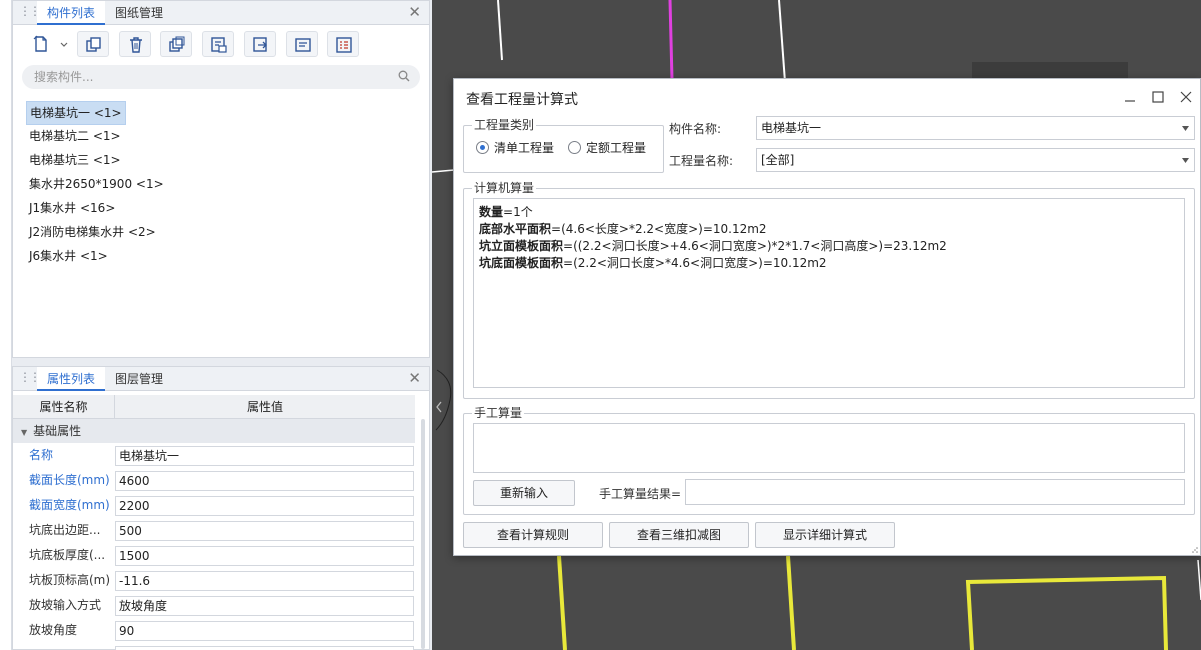  I want to click on calc-key: 数量, so click(491, 212).